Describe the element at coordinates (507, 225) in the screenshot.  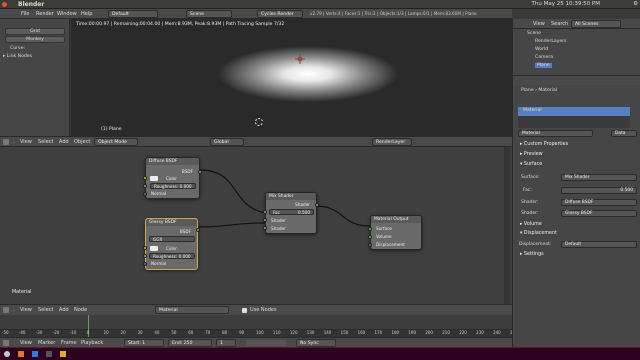
I see `node-editor-scrollbar` at that location.